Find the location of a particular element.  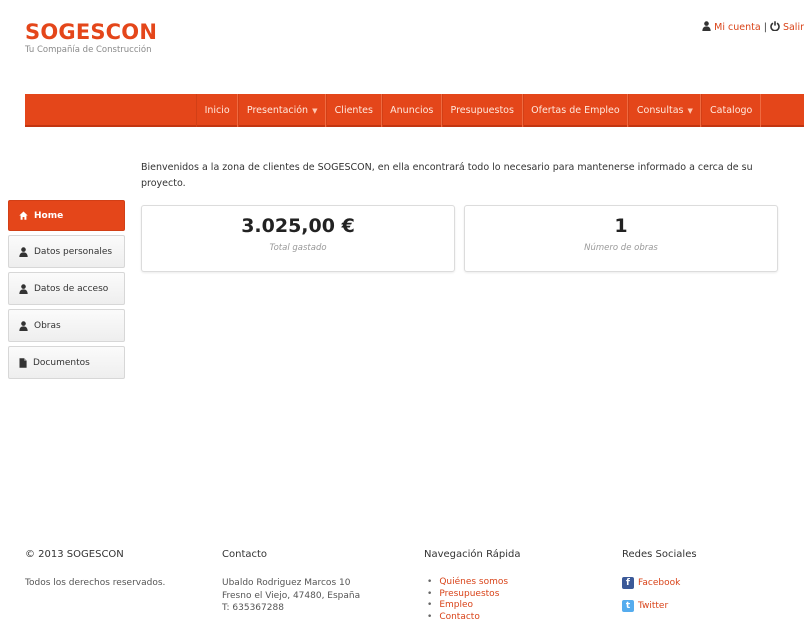

nav-item-inicio: Inicio is located at coordinates (217, 110).